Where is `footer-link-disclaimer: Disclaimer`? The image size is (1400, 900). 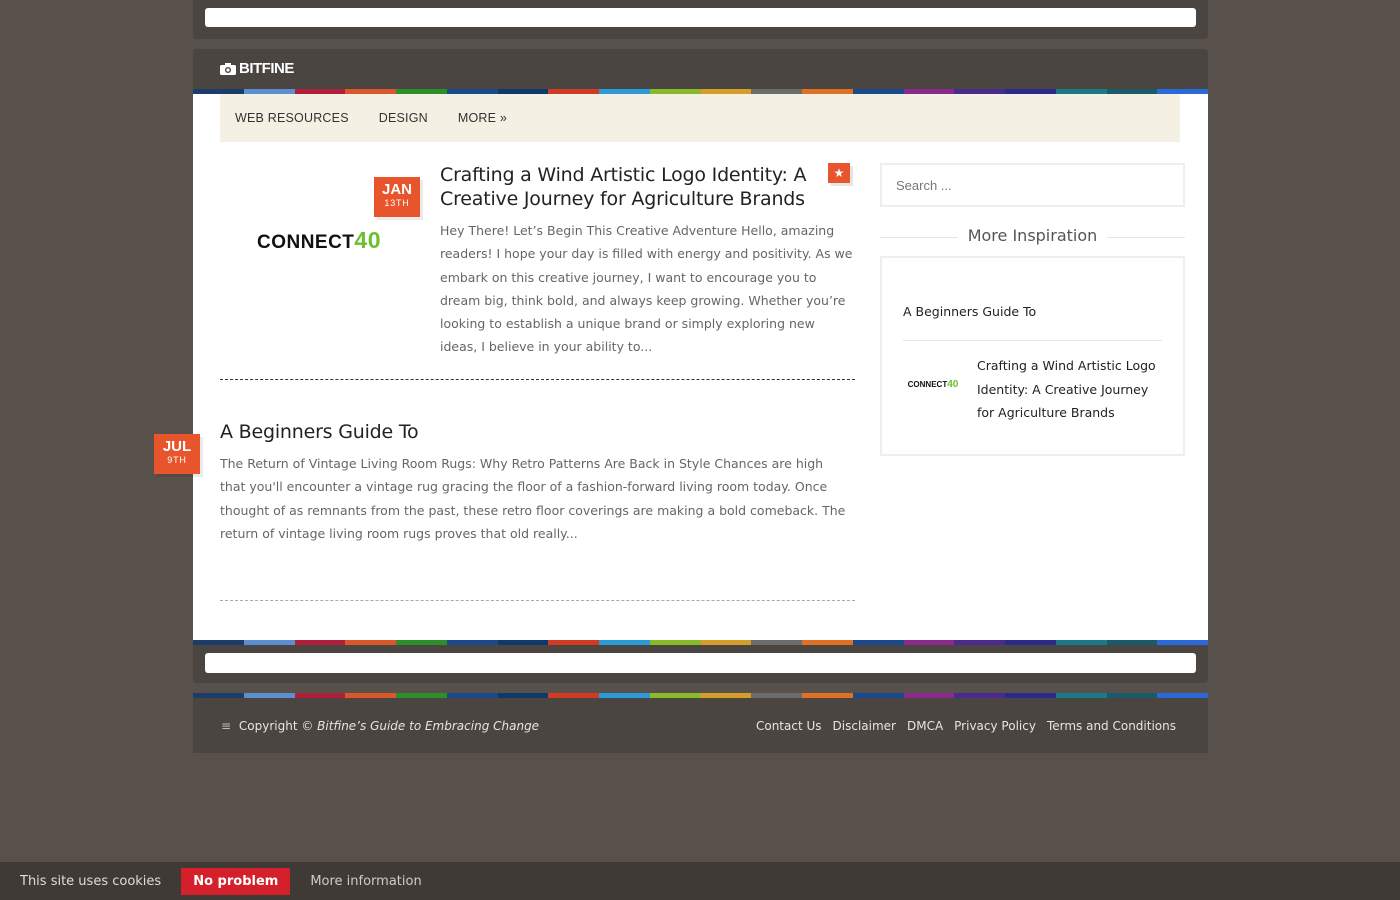
footer-link-disclaimer: Disclaimer is located at coordinates (864, 726).